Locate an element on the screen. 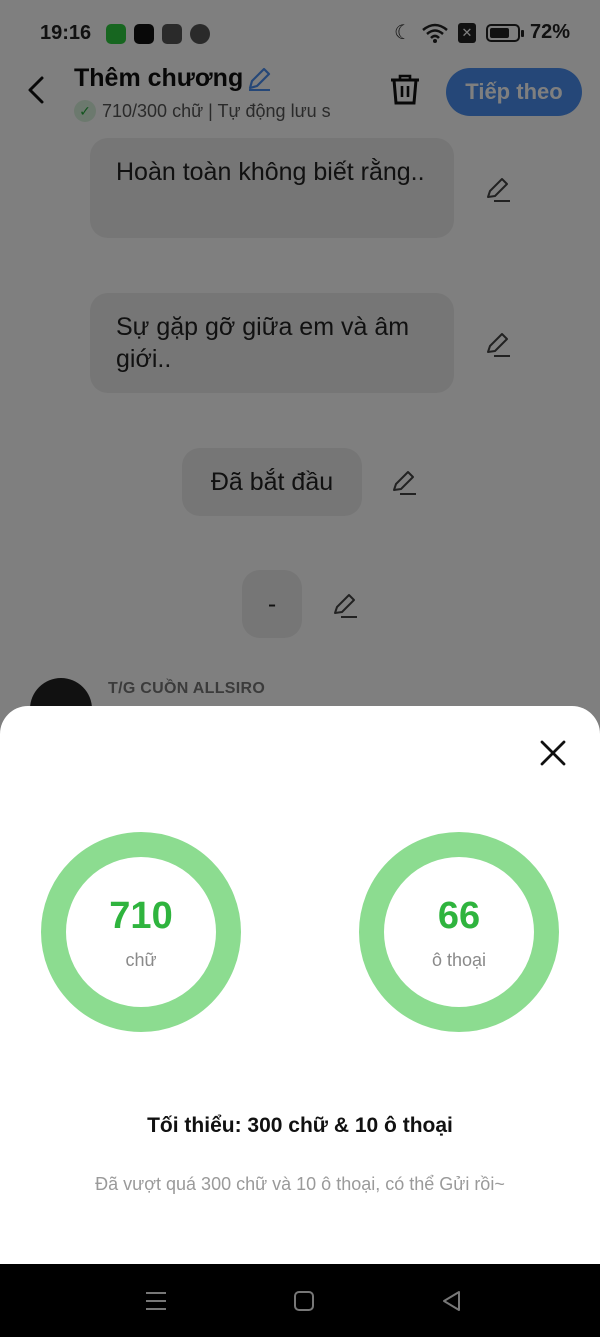 This screenshot has height=1337, width=600. home-icon is located at coordinates (304, 1301).